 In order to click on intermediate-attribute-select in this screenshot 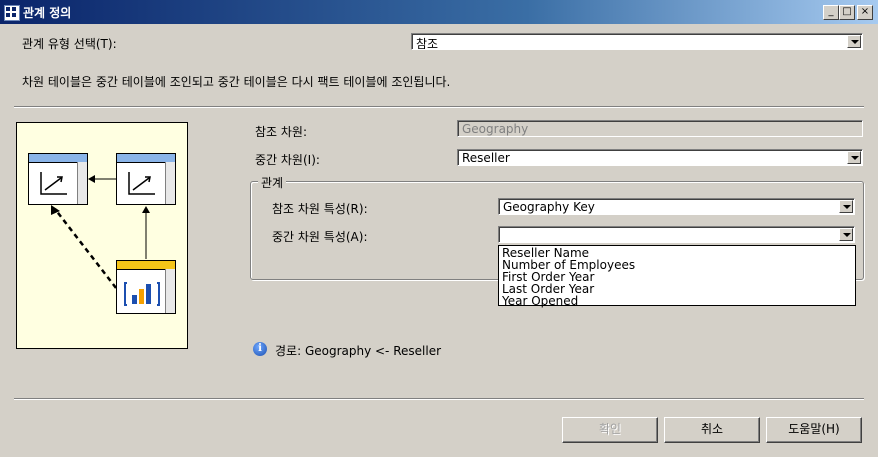, I will do `click(676, 234)`.